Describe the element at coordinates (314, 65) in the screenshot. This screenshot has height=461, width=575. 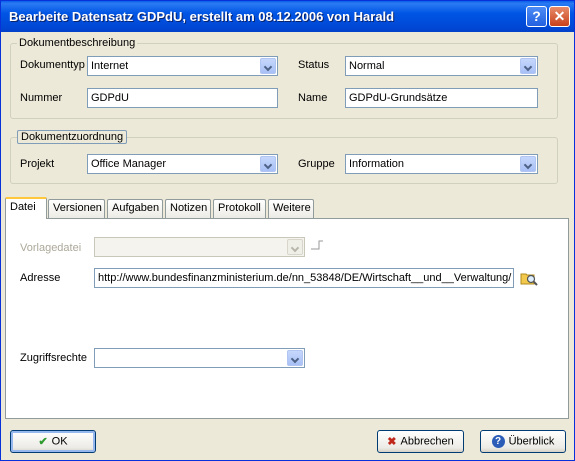
I see `status-label: Status` at that location.